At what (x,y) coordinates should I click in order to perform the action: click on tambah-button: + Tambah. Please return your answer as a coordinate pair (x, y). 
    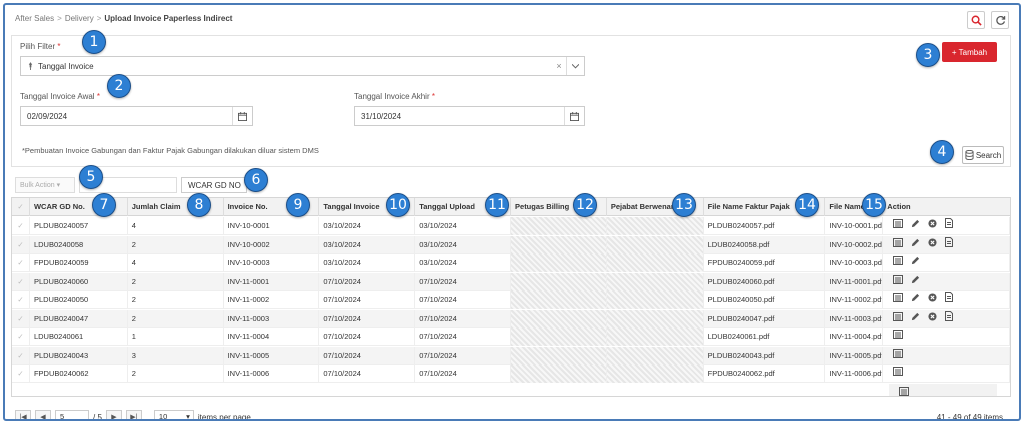
    Looking at the image, I should click on (969, 52).